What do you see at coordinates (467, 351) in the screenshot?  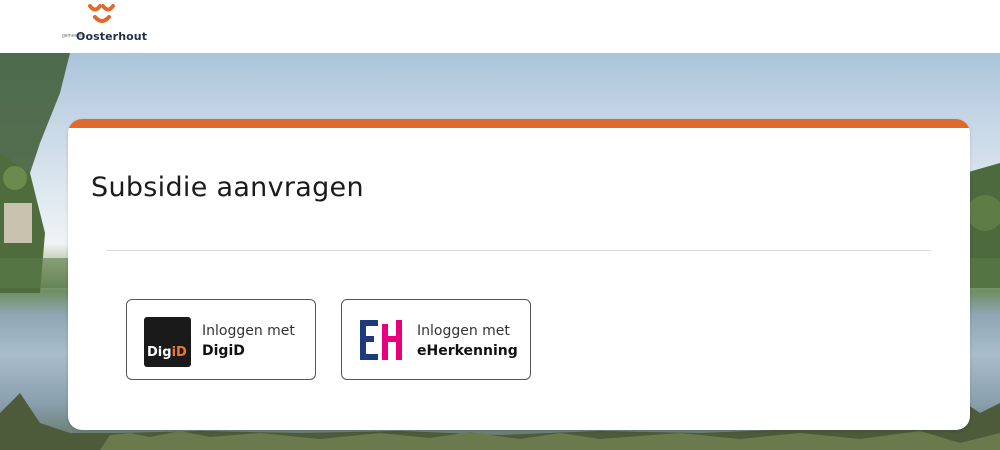 I see `eherkenning-label-line2: eHerkenning` at bounding box center [467, 351].